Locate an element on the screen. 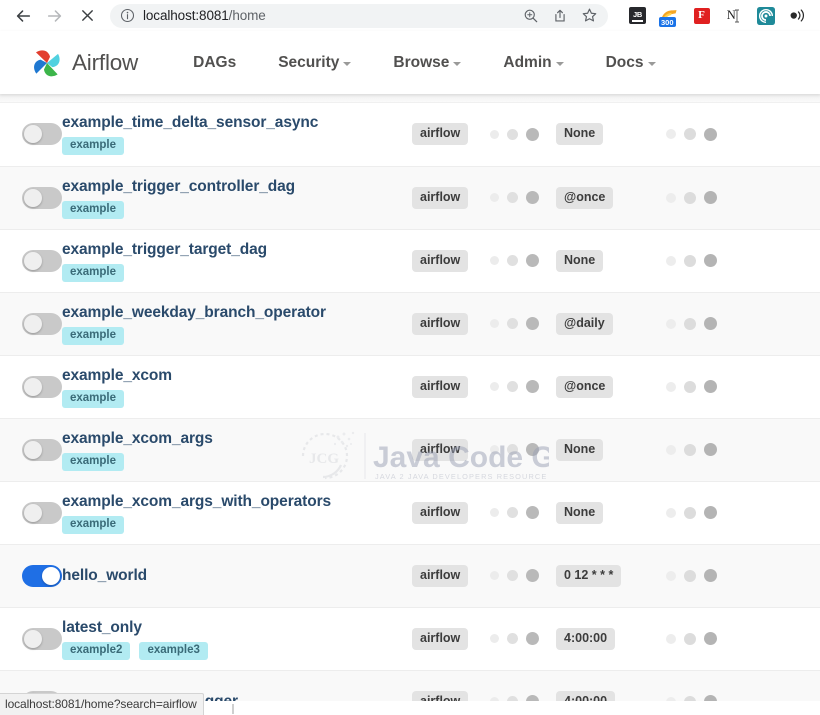 This screenshot has height=715, width=820. nav-item-dags: DAGs is located at coordinates (214, 63).